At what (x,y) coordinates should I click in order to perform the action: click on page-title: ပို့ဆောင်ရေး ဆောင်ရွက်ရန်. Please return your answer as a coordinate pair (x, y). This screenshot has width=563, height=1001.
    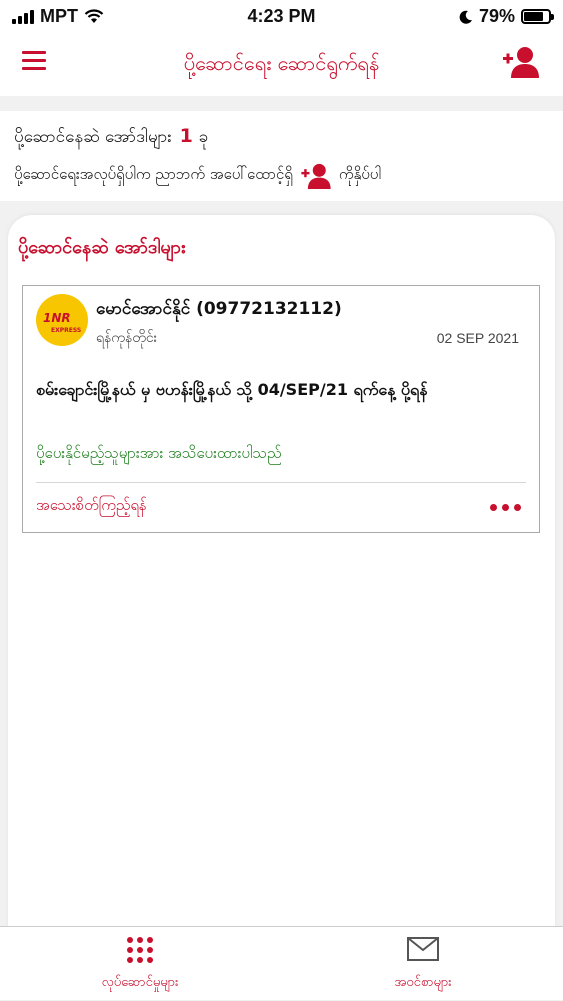
    Looking at the image, I should click on (281, 63).